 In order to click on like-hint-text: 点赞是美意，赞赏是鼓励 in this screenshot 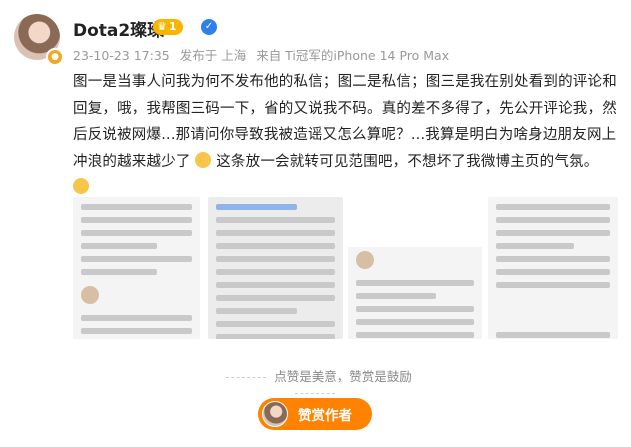, I will do `click(343, 376)`.